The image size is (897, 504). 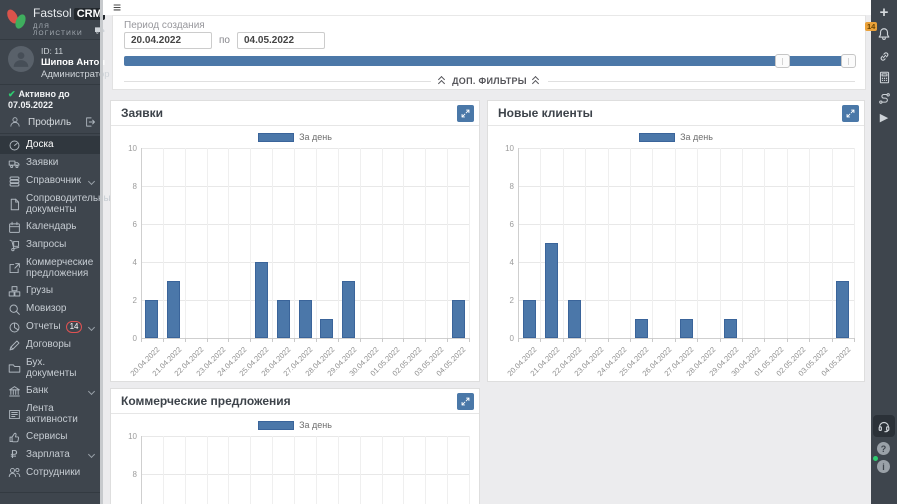 I want to click on logout-icon, so click(x=90, y=122).